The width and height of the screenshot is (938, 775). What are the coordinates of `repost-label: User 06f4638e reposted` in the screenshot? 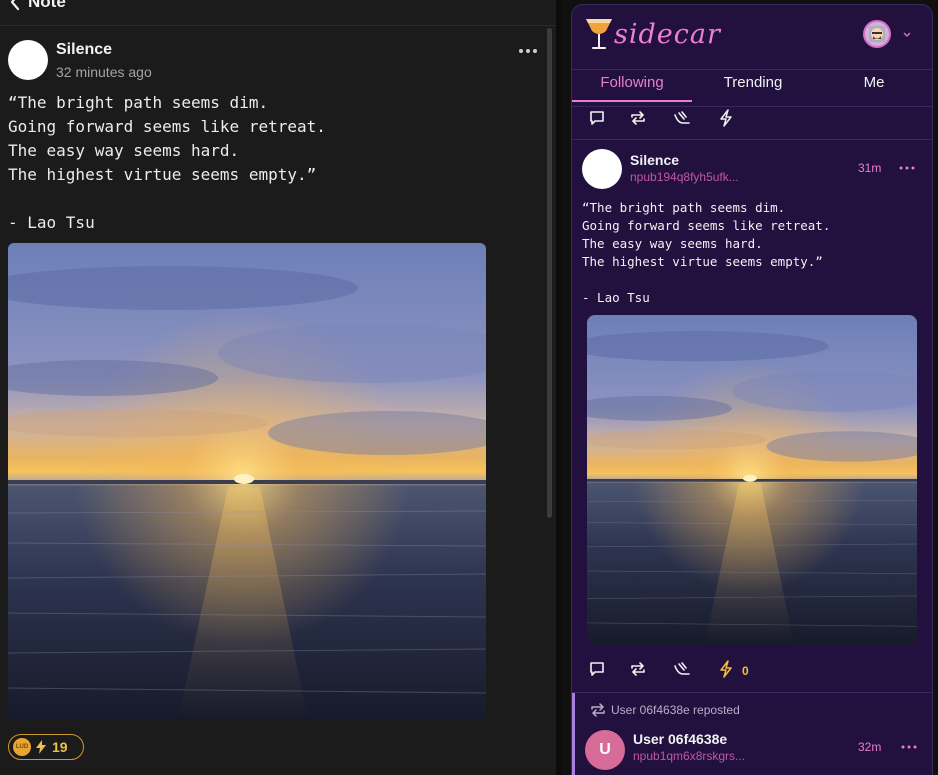 It's located at (675, 710).